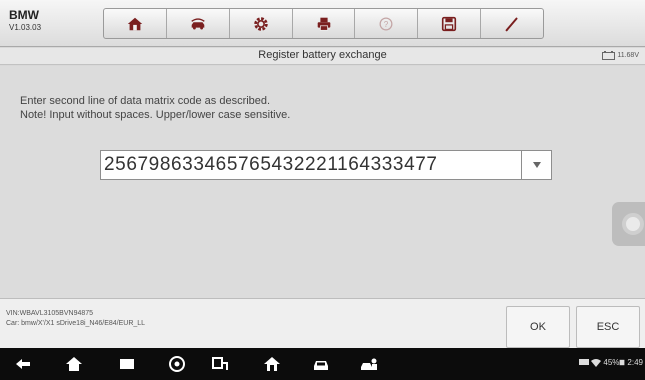 The height and width of the screenshot is (380, 645). I want to click on battery-voltage: 11.68V, so click(620, 55).